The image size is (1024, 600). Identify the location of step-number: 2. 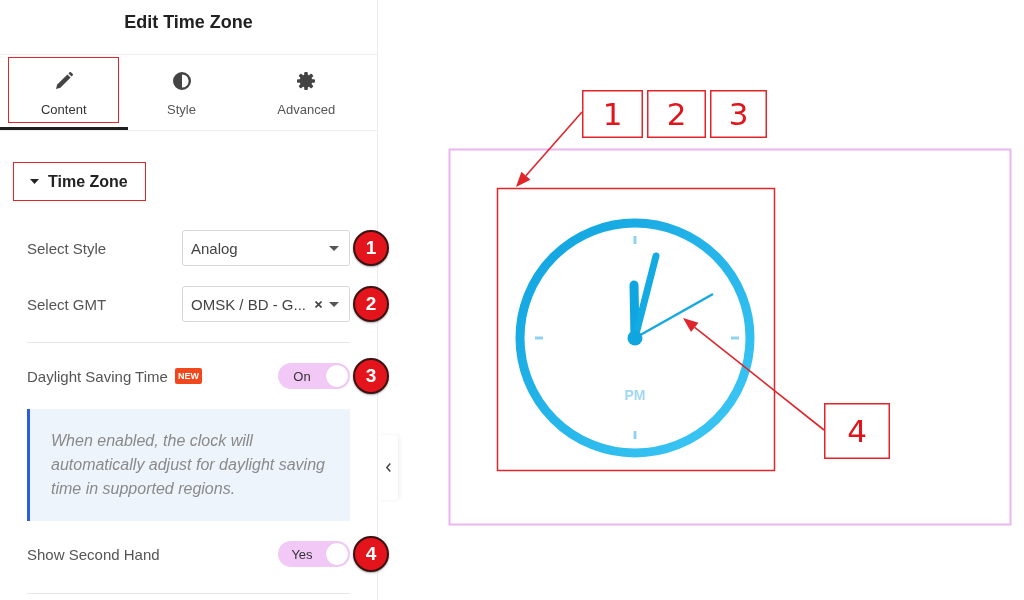
(371, 304).